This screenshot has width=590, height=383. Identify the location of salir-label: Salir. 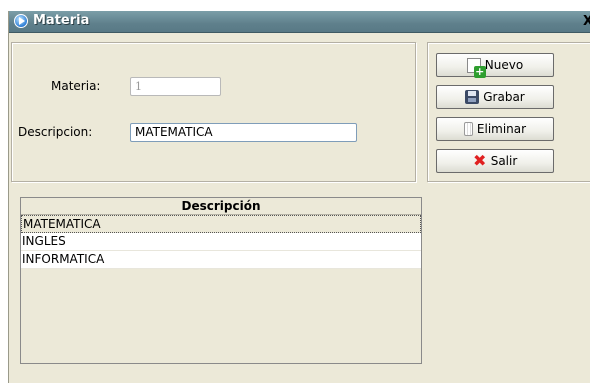
(504, 161).